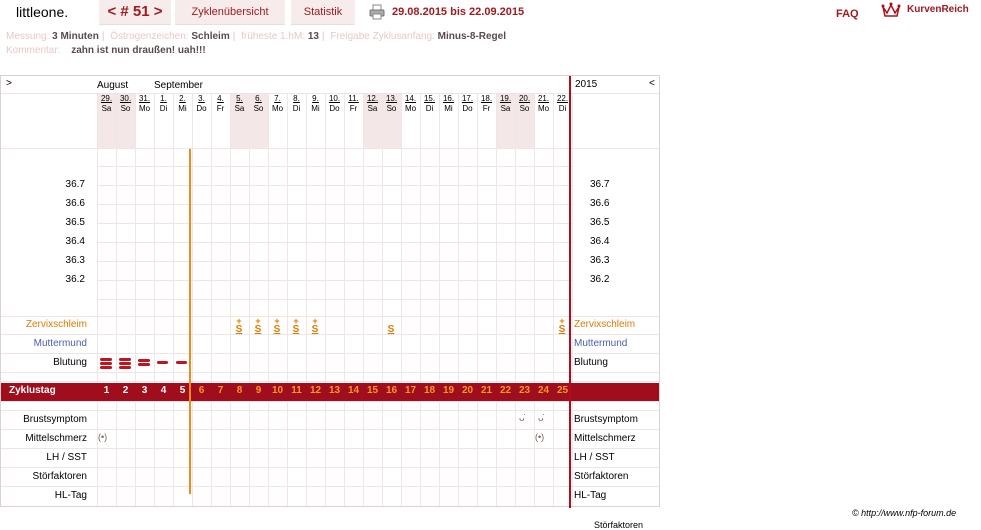 The width and height of the screenshot is (981, 530). What do you see at coordinates (144, 121) in the screenshot?
I see `day-column-header: 31. Mo` at bounding box center [144, 121].